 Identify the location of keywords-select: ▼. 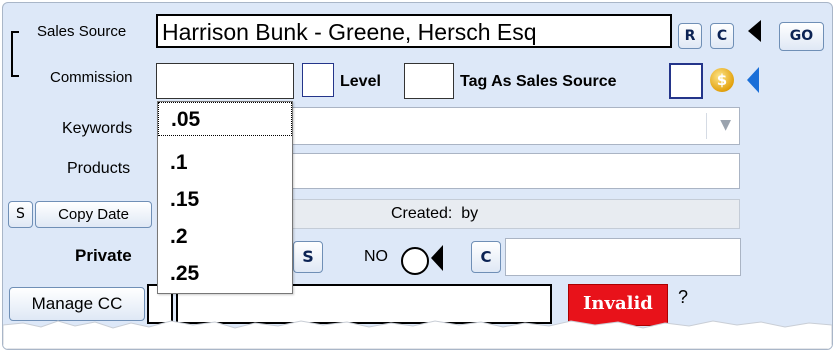
(516, 126).